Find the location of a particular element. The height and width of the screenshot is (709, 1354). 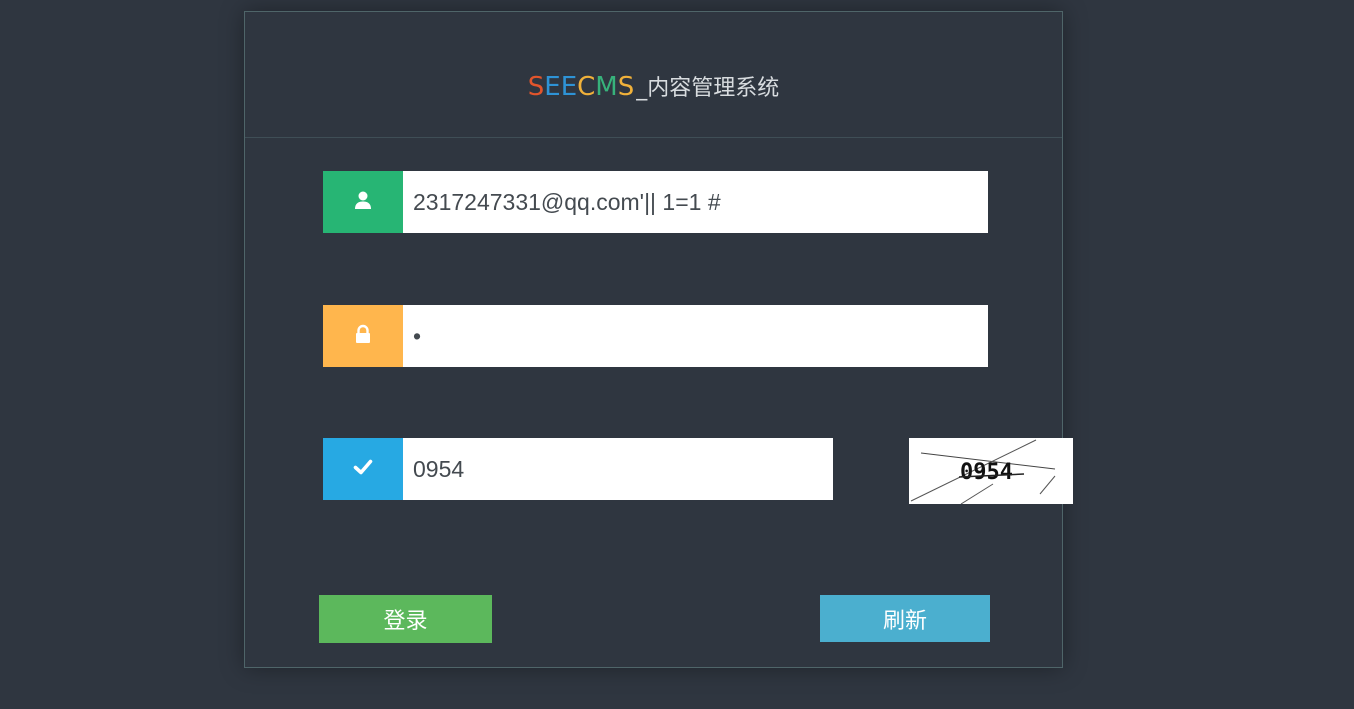

captcha-input is located at coordinates (618, 469).